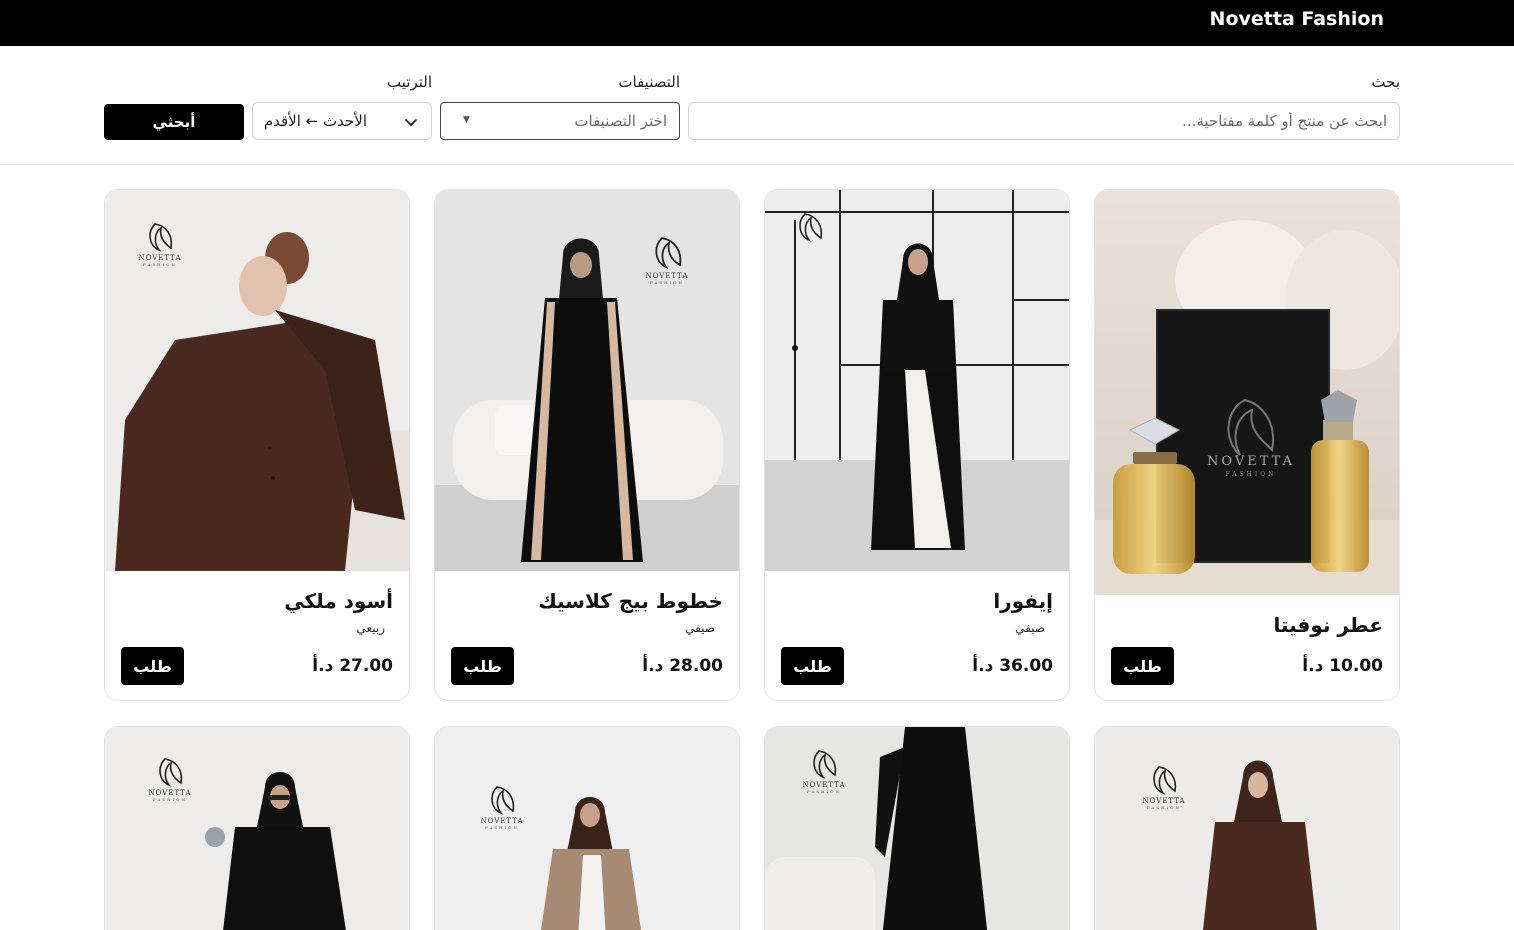 Image resolution: width=1514 pixels, height=930 pixels. What do you see at coordinates (466, 120) in the screenshot?
I see `caret-down-icon: ▼` at bounding box center [466, 120].